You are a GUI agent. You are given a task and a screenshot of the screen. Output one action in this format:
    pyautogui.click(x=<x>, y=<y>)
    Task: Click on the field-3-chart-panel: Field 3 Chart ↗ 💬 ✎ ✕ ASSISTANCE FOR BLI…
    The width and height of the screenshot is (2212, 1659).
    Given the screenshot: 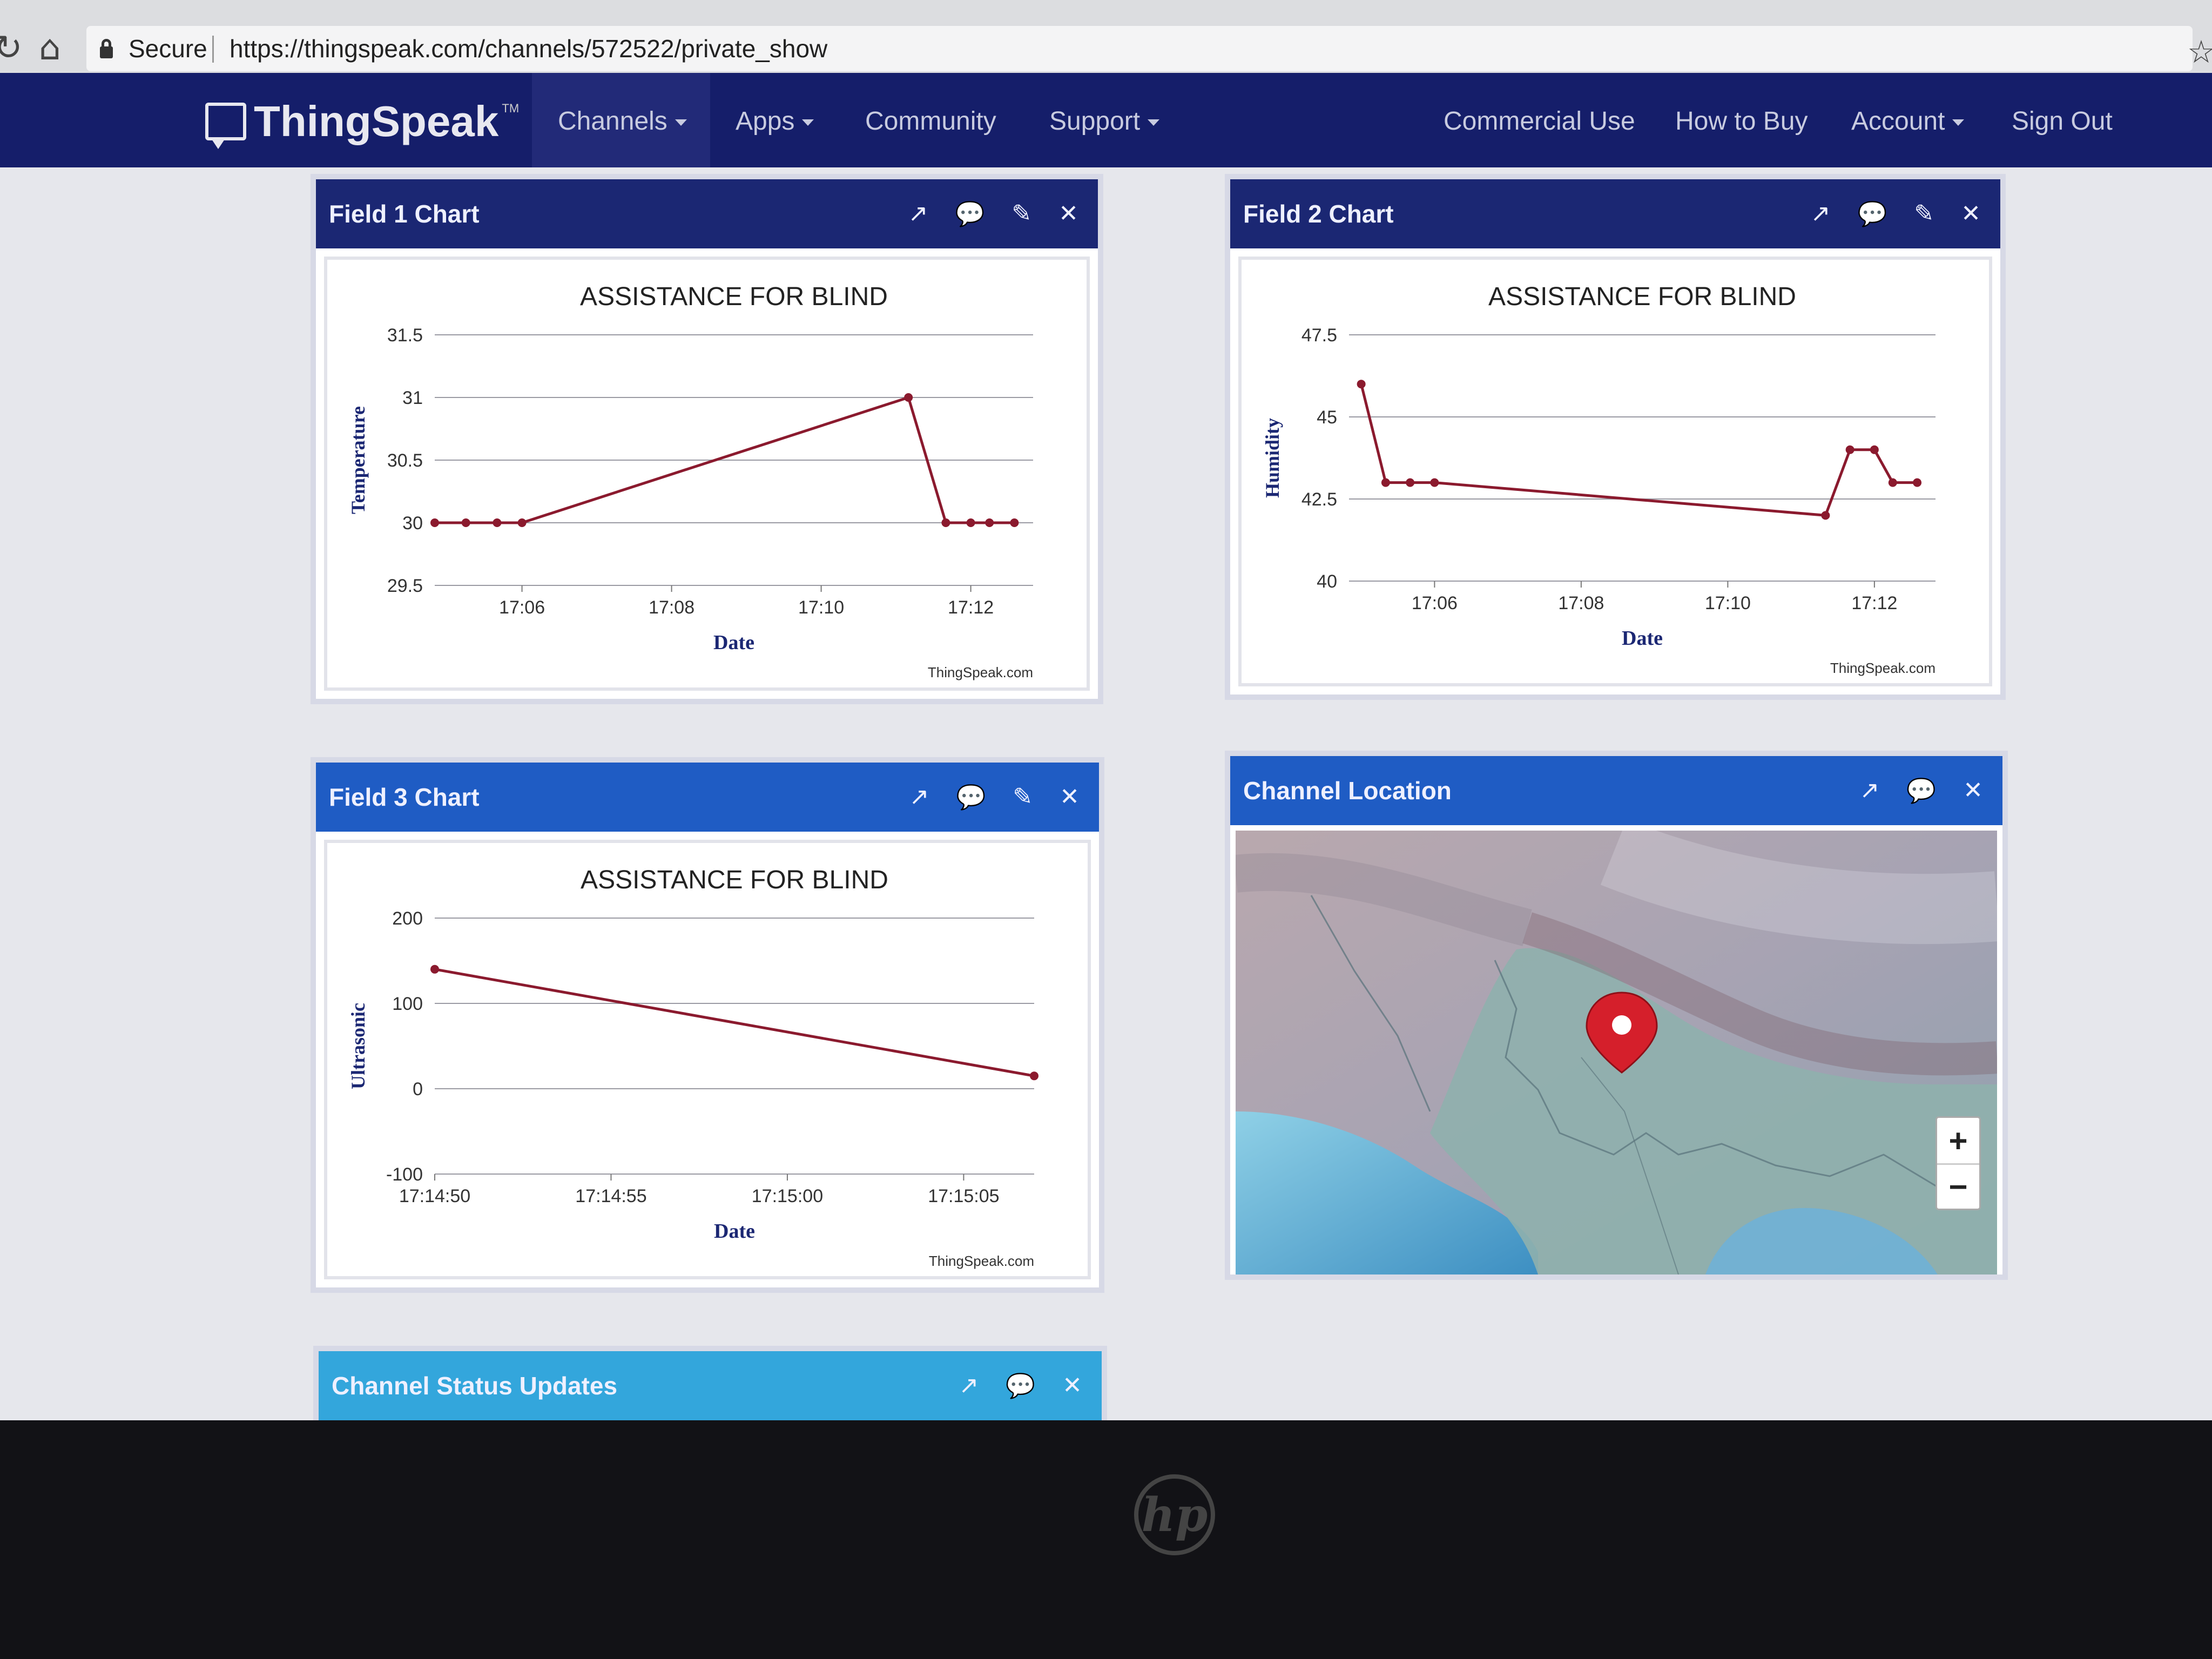 What is the action you would take?
    pyautogui.click(x=707, y=1025)
    